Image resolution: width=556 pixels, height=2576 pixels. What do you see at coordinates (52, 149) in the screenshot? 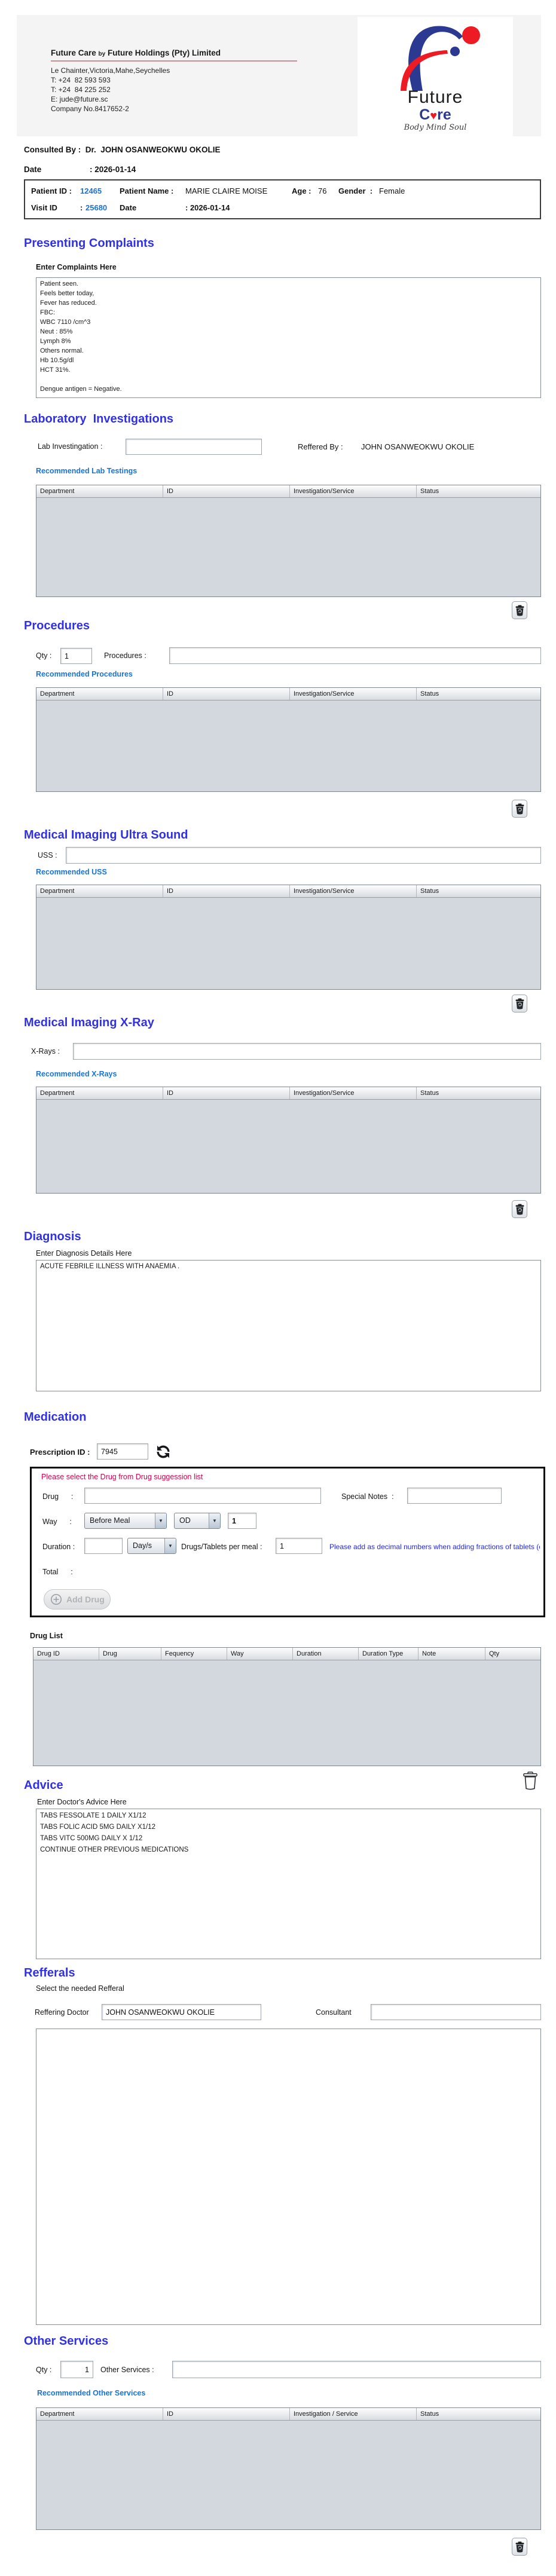
I see `consulted-by-label: Consulted By :` at bounding box center [52, 149].